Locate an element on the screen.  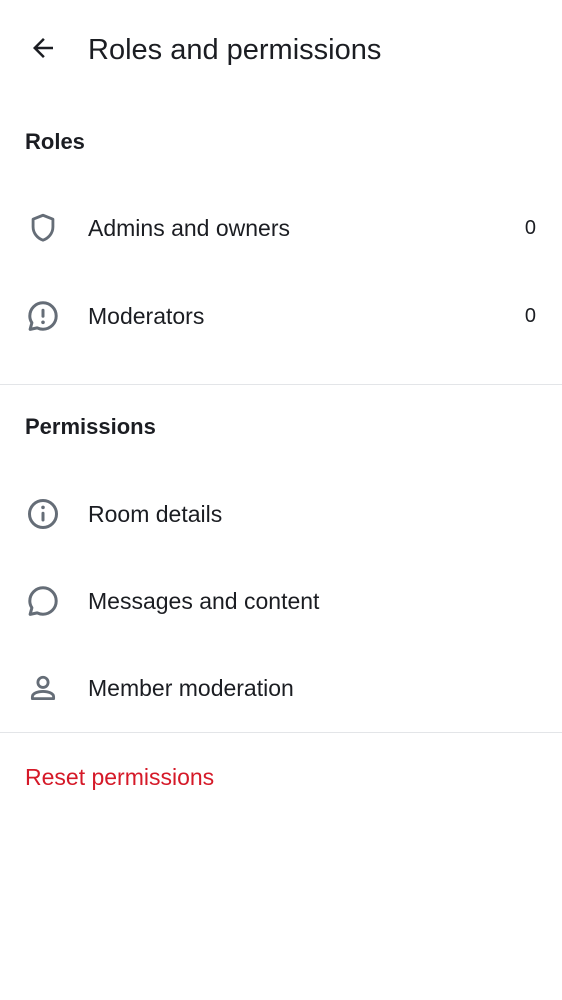
permission-row-messages-and-content: Messages and content is located at coordinates (281, 601).